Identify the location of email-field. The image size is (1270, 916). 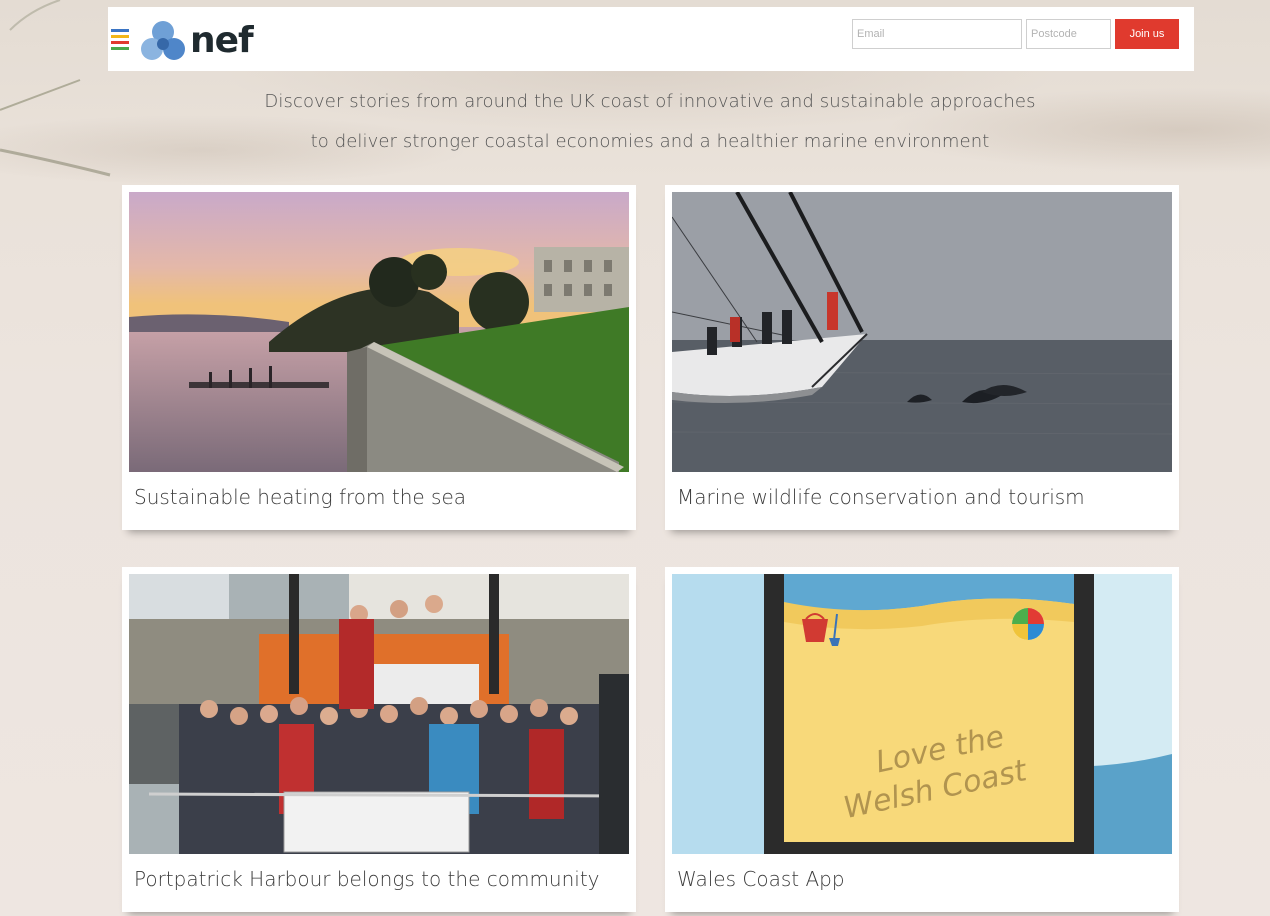
(937, 34).